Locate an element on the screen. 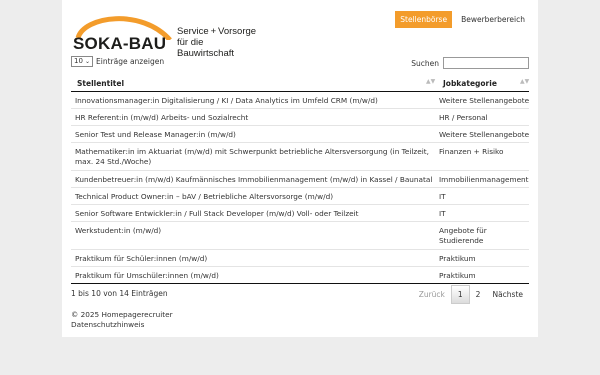  job-title-link: Praktikum für Umschüler:innen (m/w/d) is located at coordinates (256, 276).